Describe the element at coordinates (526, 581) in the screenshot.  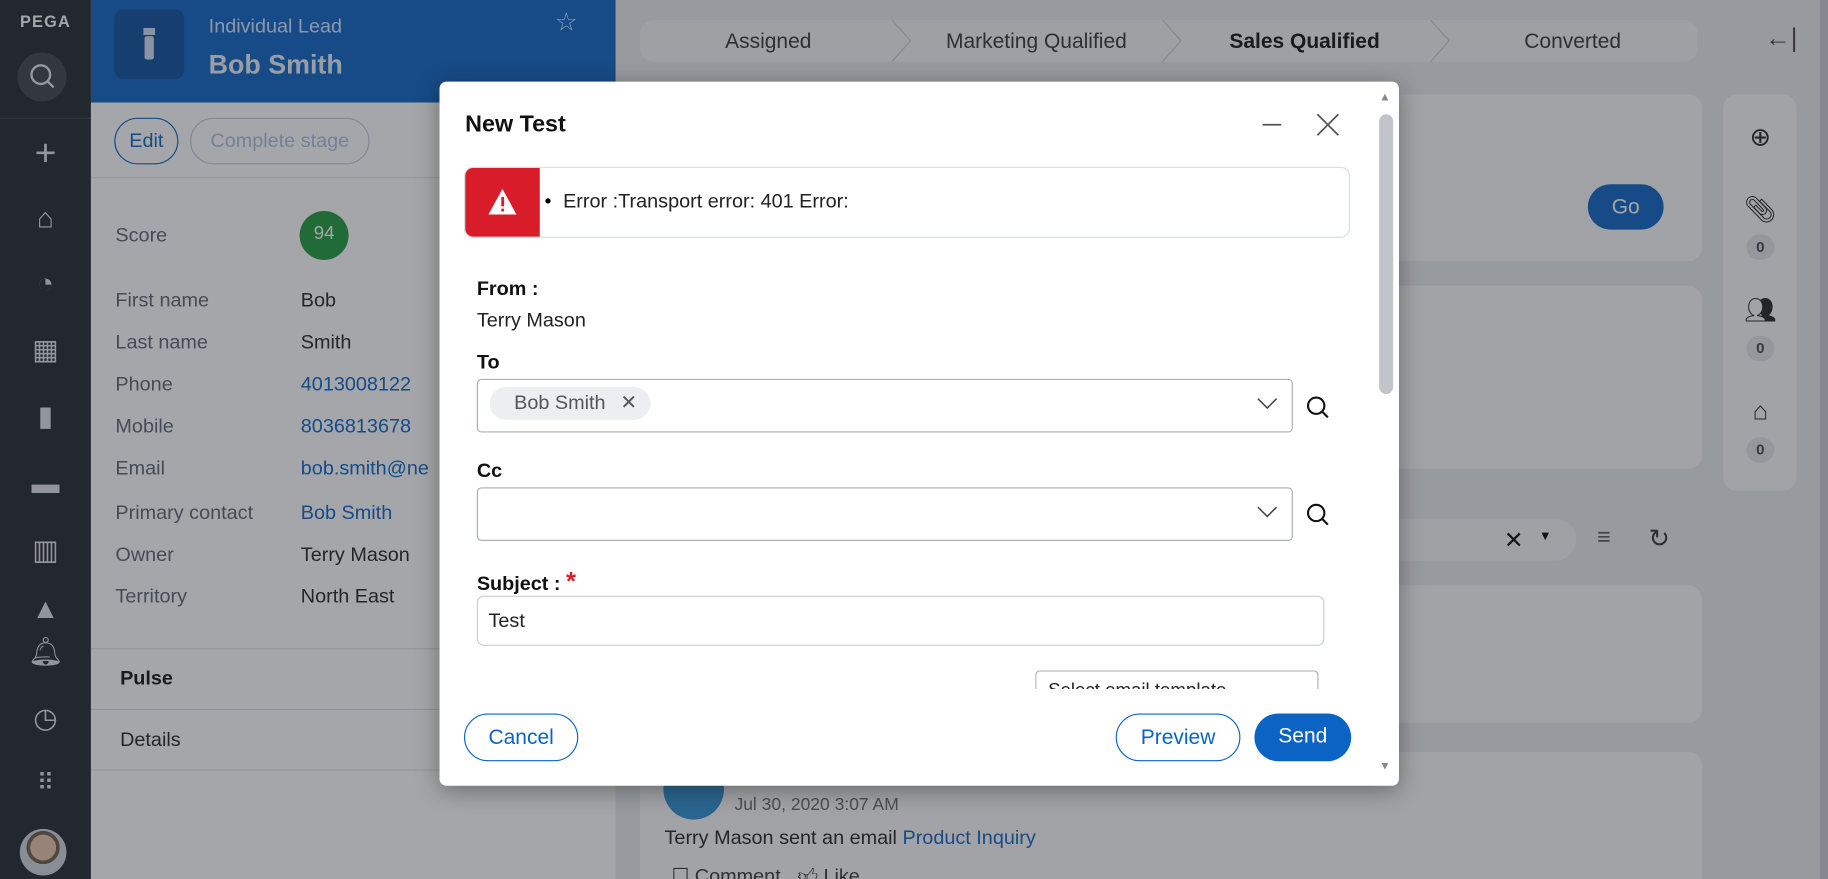
I see `subject-label: Subject : *` at that location.